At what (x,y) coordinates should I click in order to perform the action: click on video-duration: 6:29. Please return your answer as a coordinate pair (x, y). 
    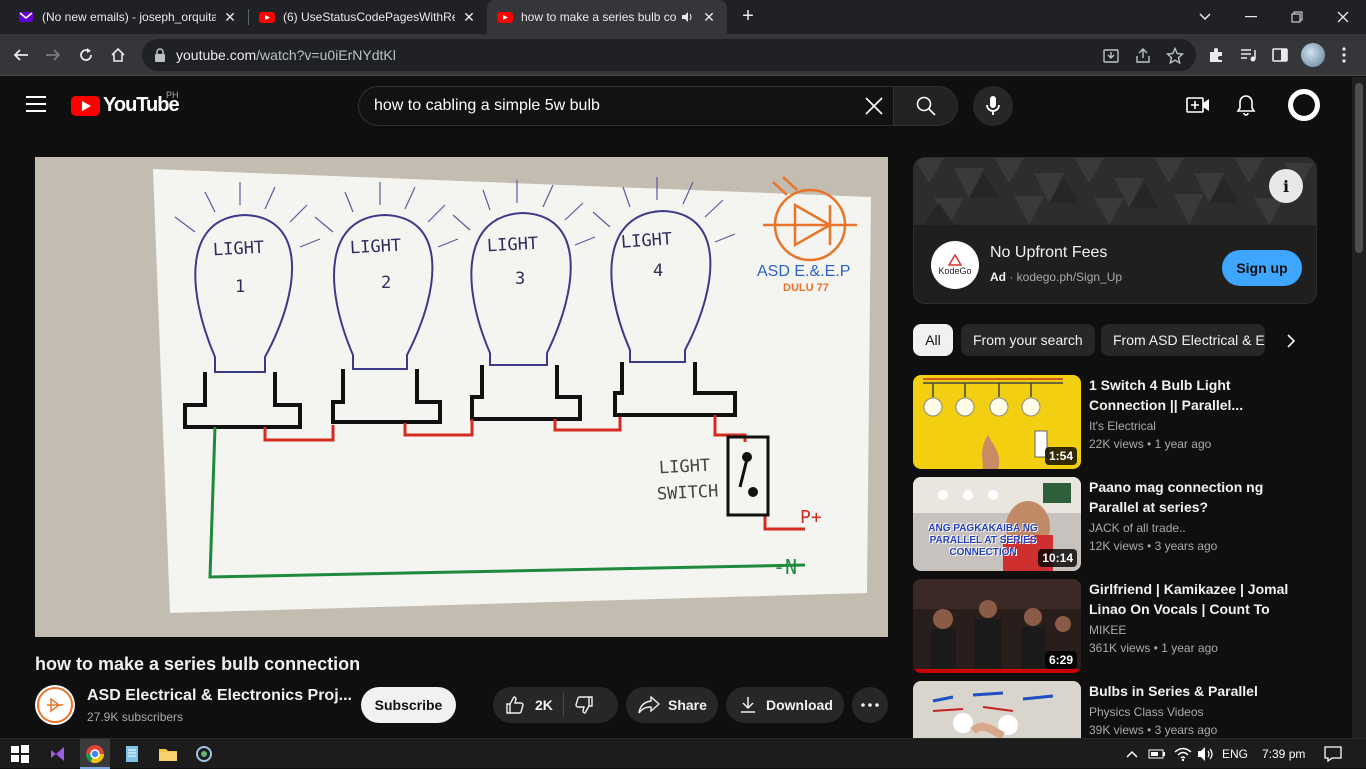
    Looking at the image, I should click on (1060, 660).